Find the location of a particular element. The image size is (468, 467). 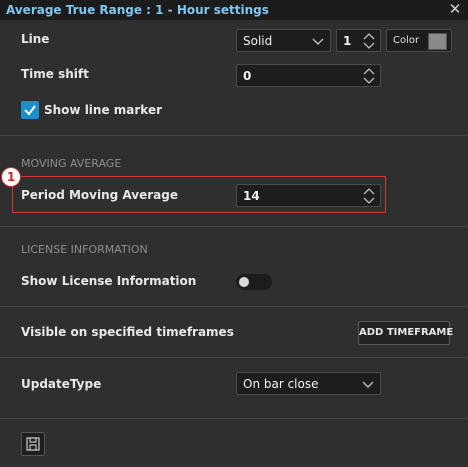

close-icon: ✕ is located at coordinates (455, 9).